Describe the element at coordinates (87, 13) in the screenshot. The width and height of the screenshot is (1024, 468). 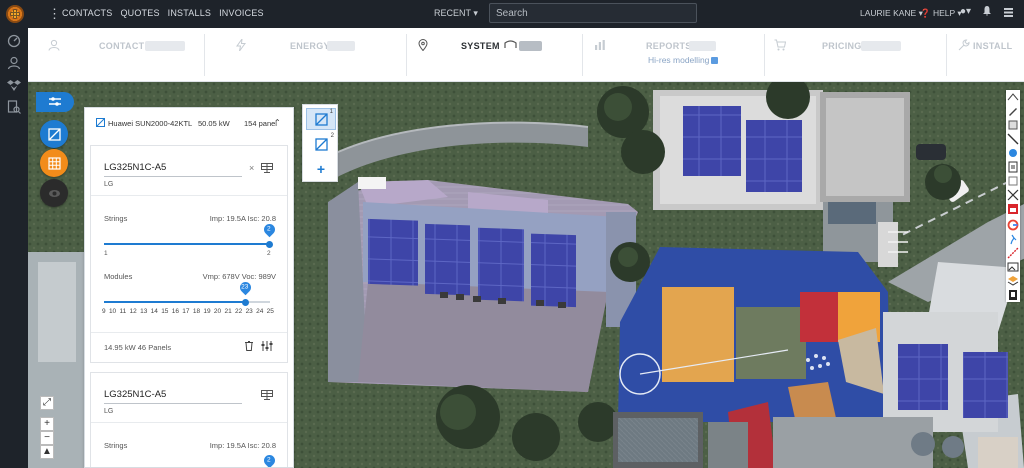
I see `nav-contacts: CONTACTS` at that location.